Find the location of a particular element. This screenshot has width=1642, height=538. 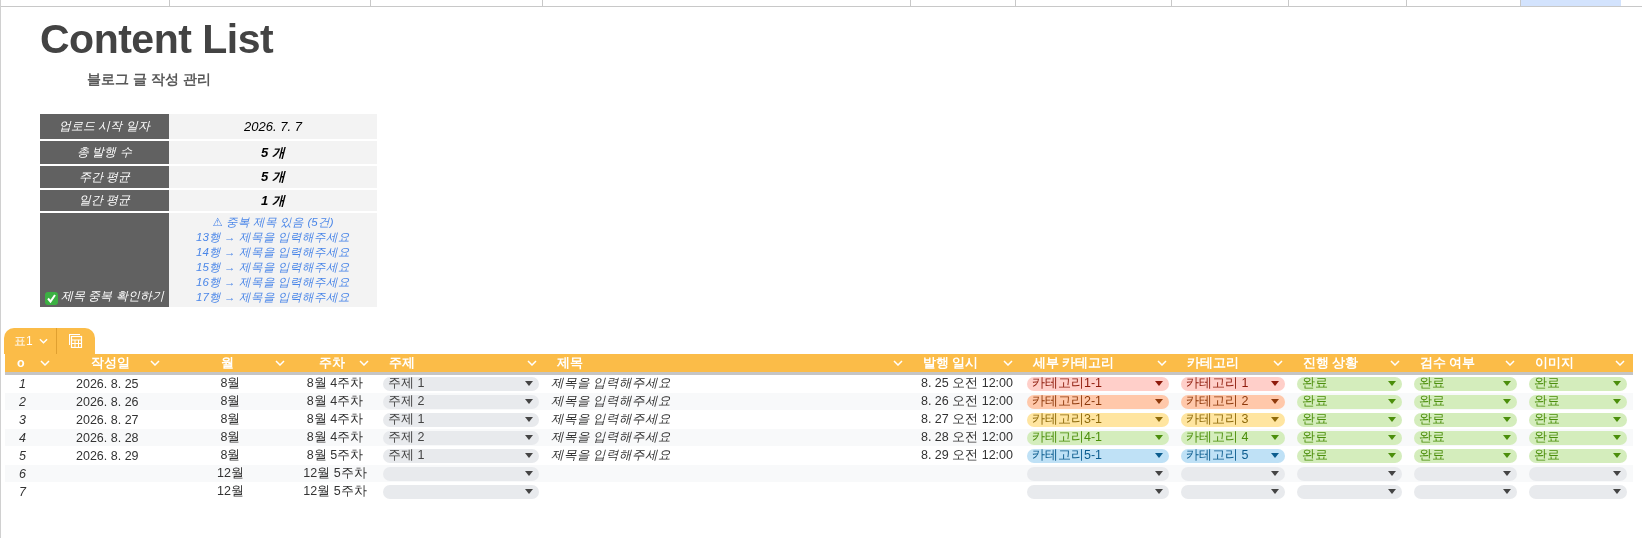

duplicate-line: 16행 → 제목을 입력해주세요 is located at coordinates (273, 282).